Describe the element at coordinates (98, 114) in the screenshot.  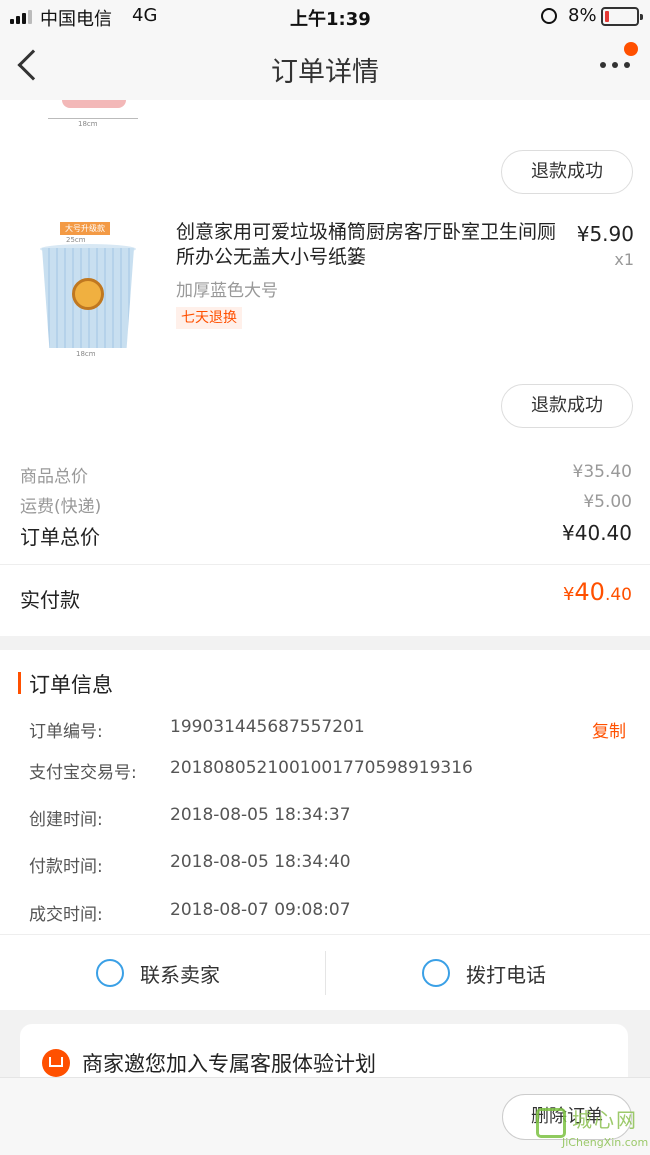
I see `previous-item-image: 18cm` at that location.